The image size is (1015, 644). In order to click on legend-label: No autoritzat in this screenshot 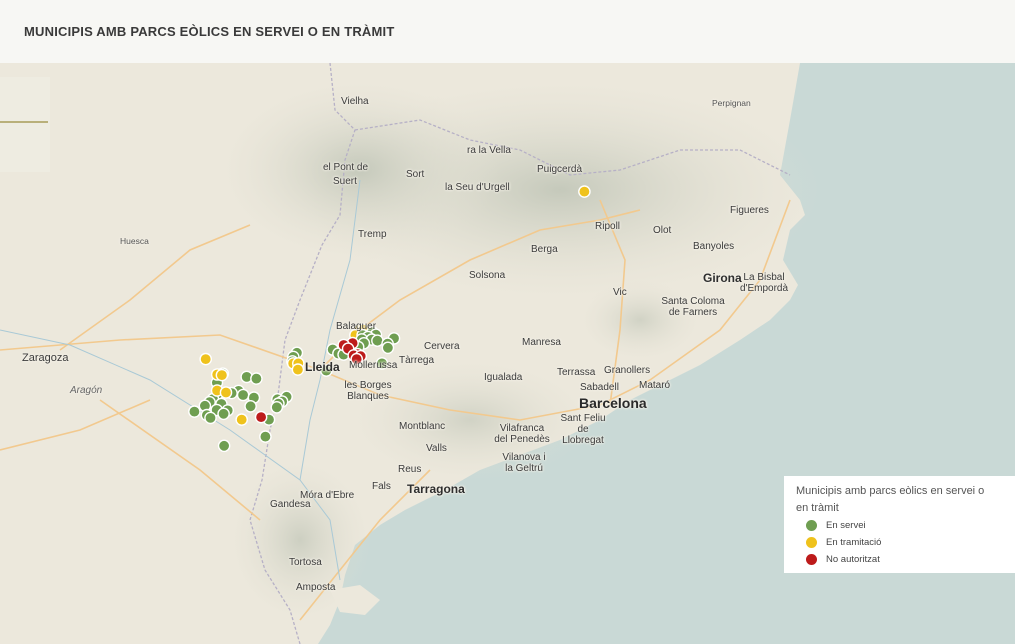, I will do `click(853, 559)`.